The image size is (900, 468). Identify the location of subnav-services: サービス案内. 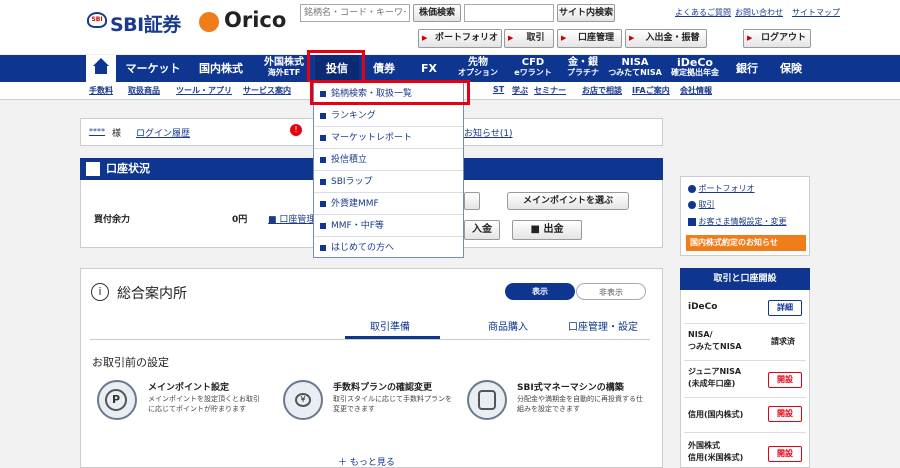
(267, 90).